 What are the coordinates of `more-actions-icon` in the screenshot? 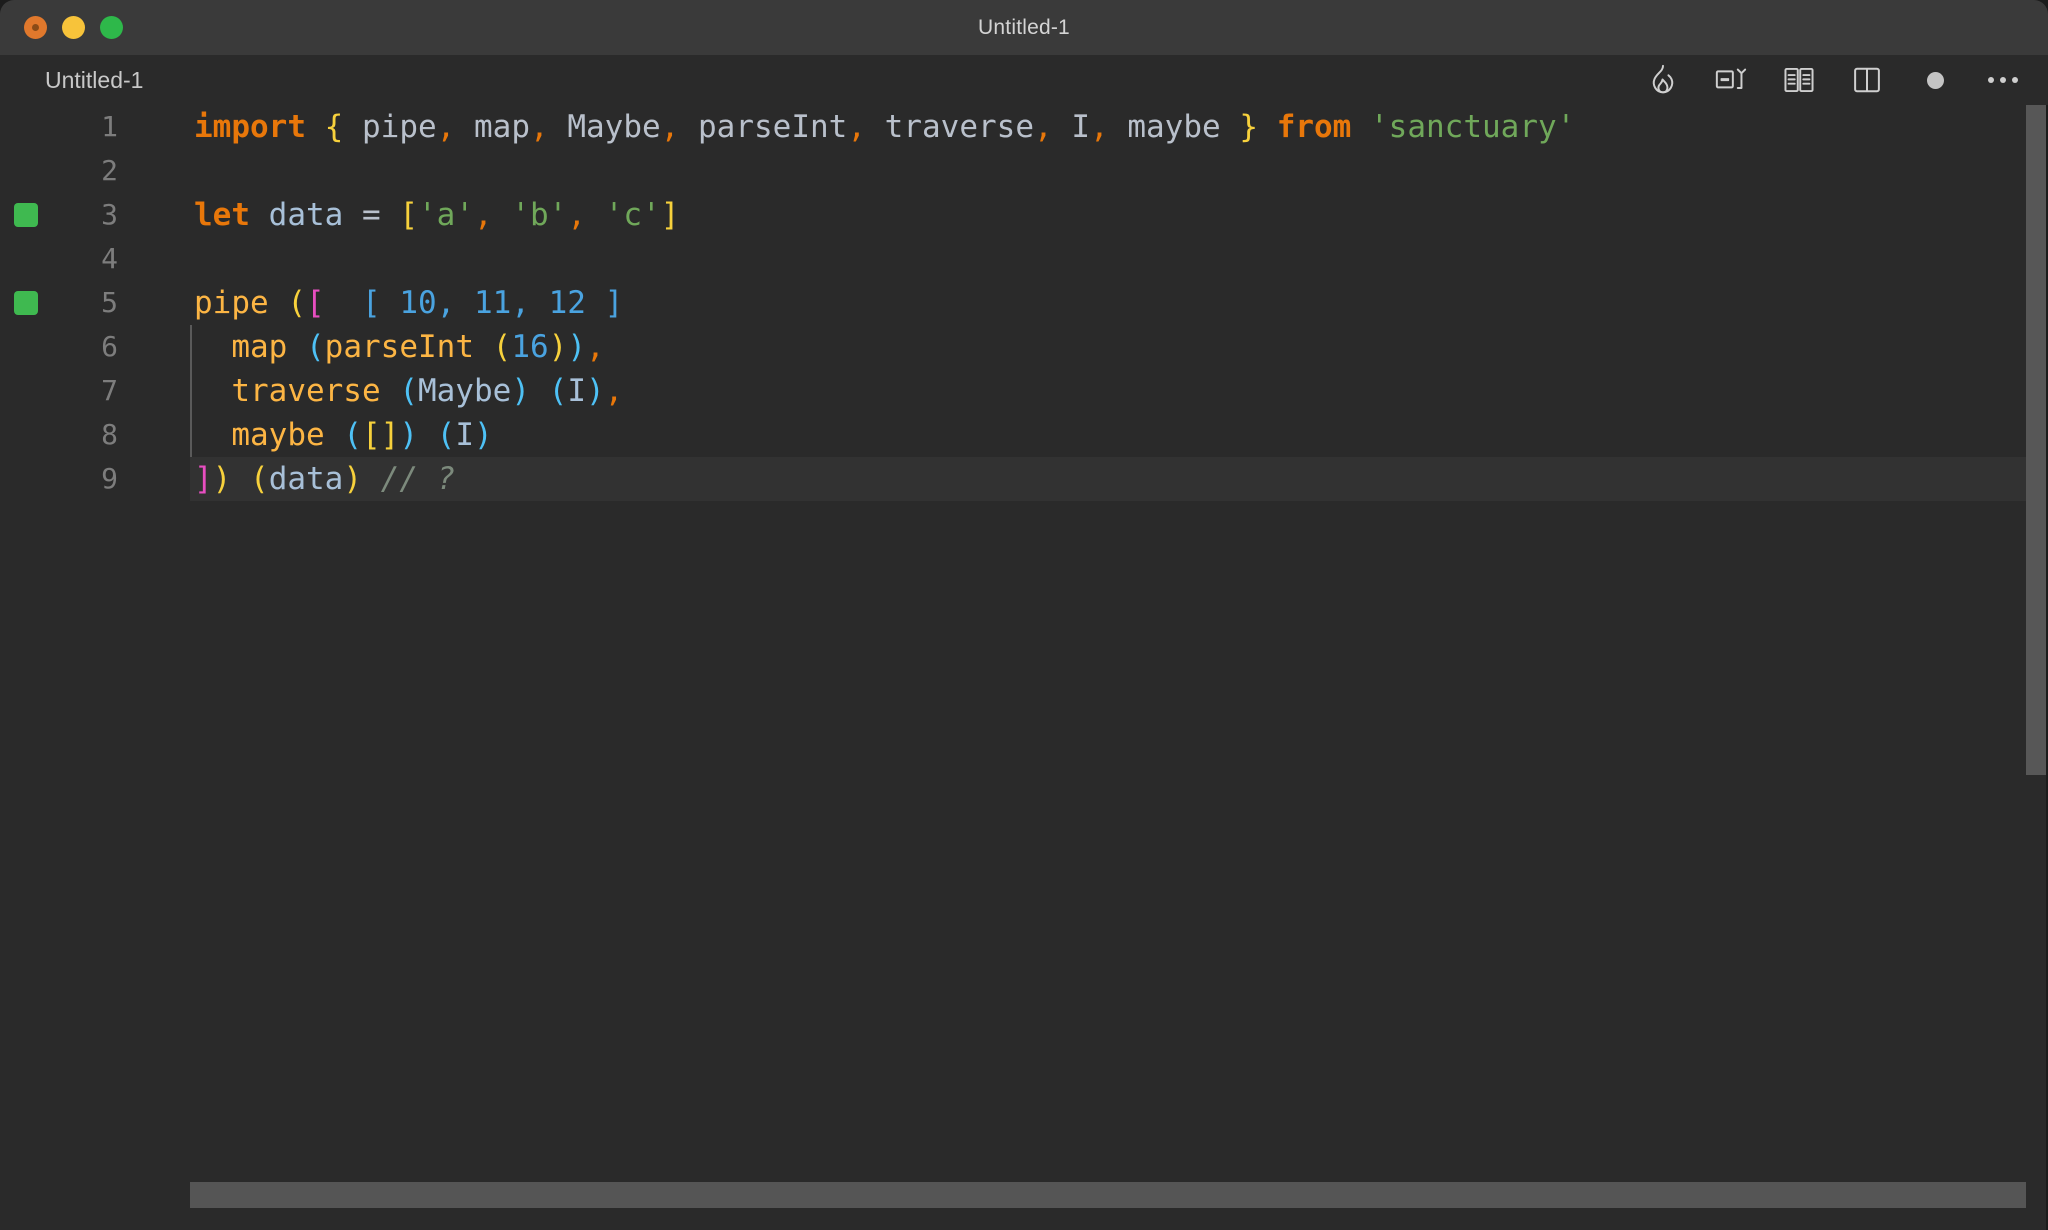 It's located at (2003, 80).